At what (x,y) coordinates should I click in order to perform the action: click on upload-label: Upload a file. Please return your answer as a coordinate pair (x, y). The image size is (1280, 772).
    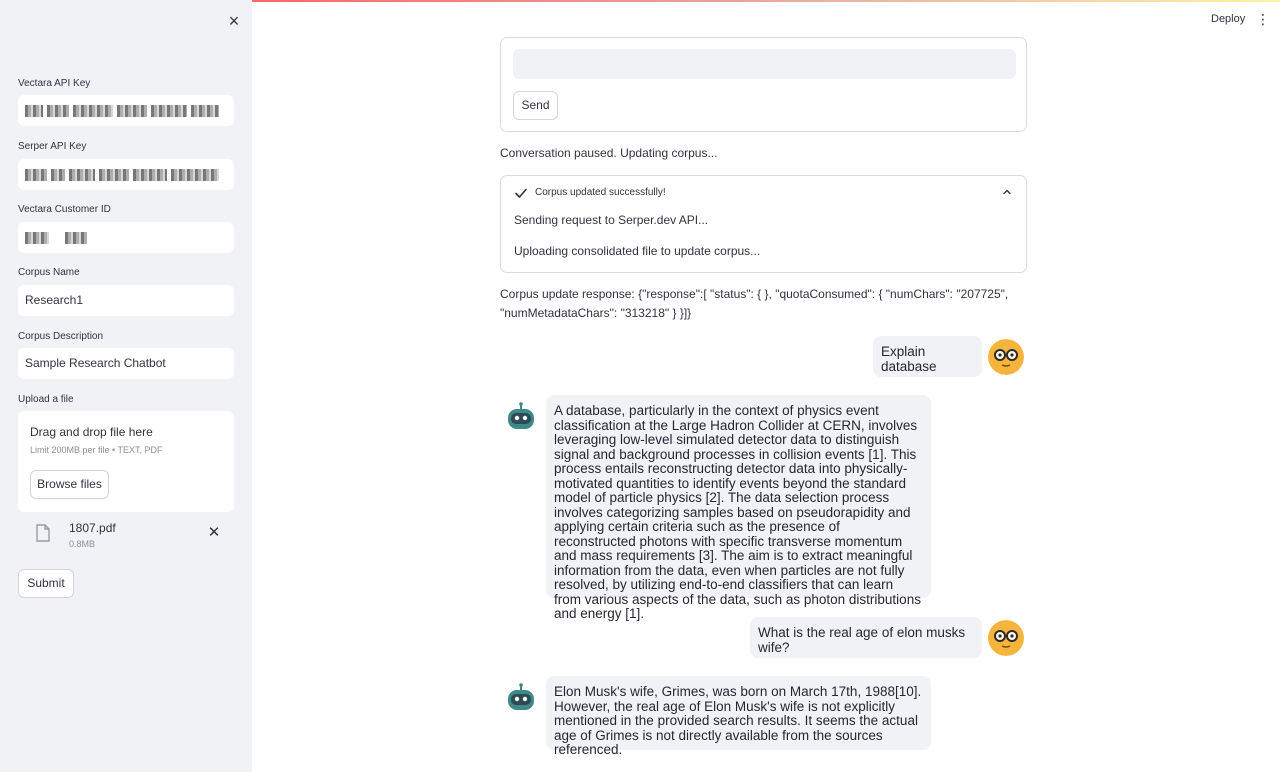
    Looking at the image, I should click on (46, 399).